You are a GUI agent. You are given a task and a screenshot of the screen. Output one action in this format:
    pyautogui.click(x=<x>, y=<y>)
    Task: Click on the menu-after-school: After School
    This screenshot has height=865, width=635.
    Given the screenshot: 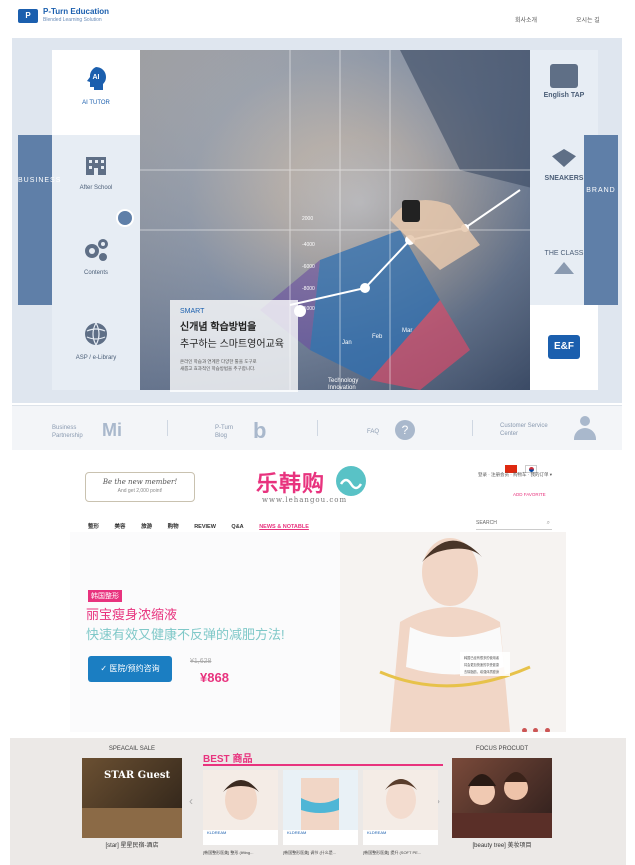 What is the action you would take?
    pyautogui.click(x=96, y=177)
    